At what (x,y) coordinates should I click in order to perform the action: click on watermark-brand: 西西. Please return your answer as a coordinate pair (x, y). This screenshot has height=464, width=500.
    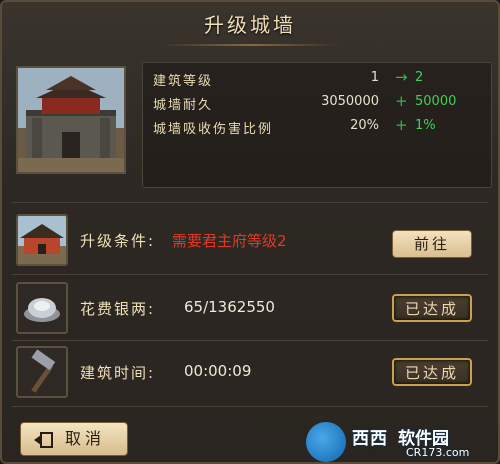
    Looking at the image, I should click on (370, 439).